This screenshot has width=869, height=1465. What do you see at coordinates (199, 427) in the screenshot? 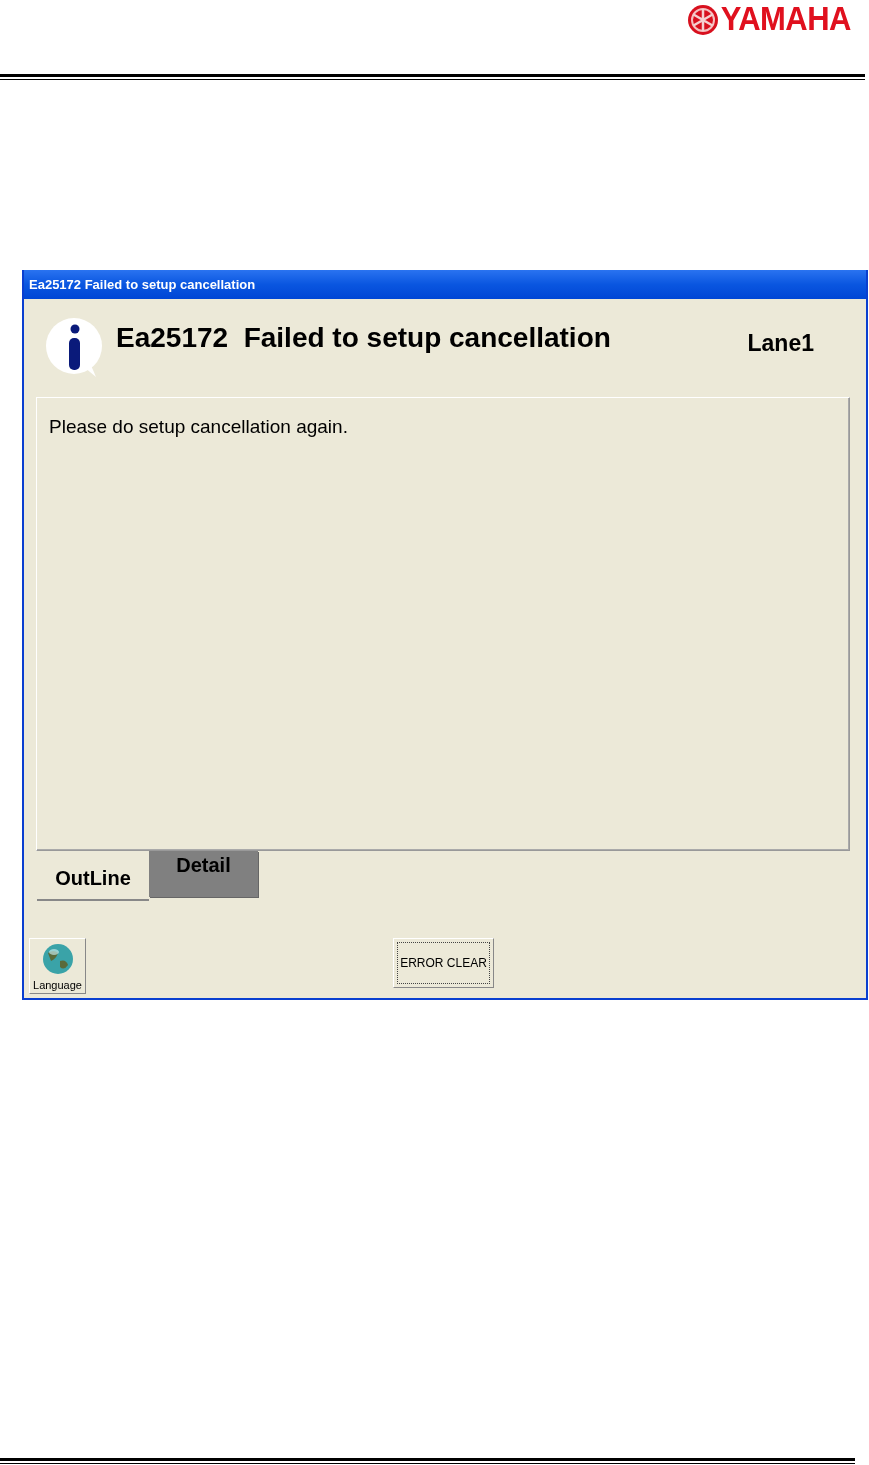
I see `error-message: Please do setup cancellation again.` at bounding box center [199, 427].